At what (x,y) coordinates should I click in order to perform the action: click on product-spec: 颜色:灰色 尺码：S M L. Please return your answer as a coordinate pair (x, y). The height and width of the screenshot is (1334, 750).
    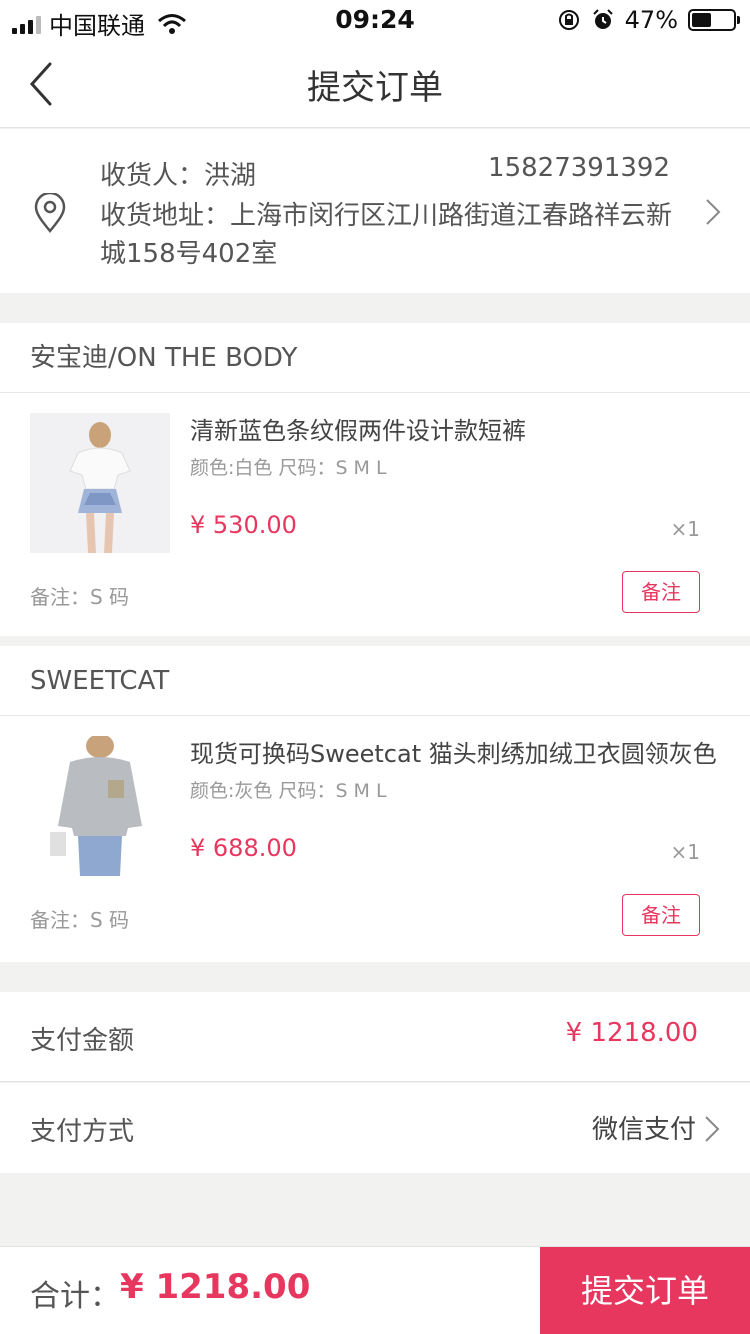
    Looking at the image, I should click on (288, 791).